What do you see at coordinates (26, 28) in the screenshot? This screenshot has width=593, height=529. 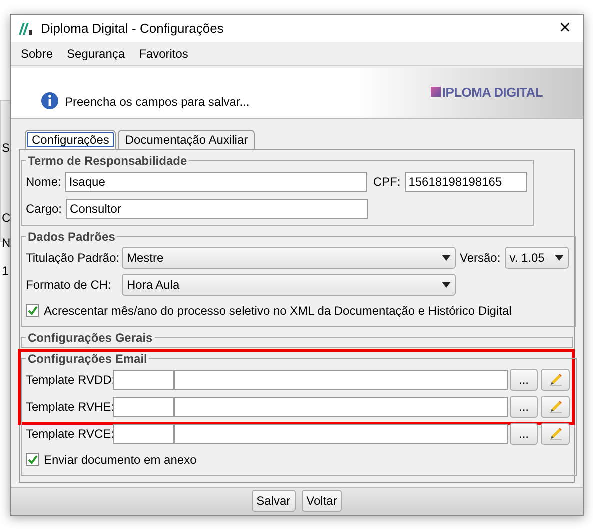 I see `app-logo-icon` at bounding box center [26, 28].